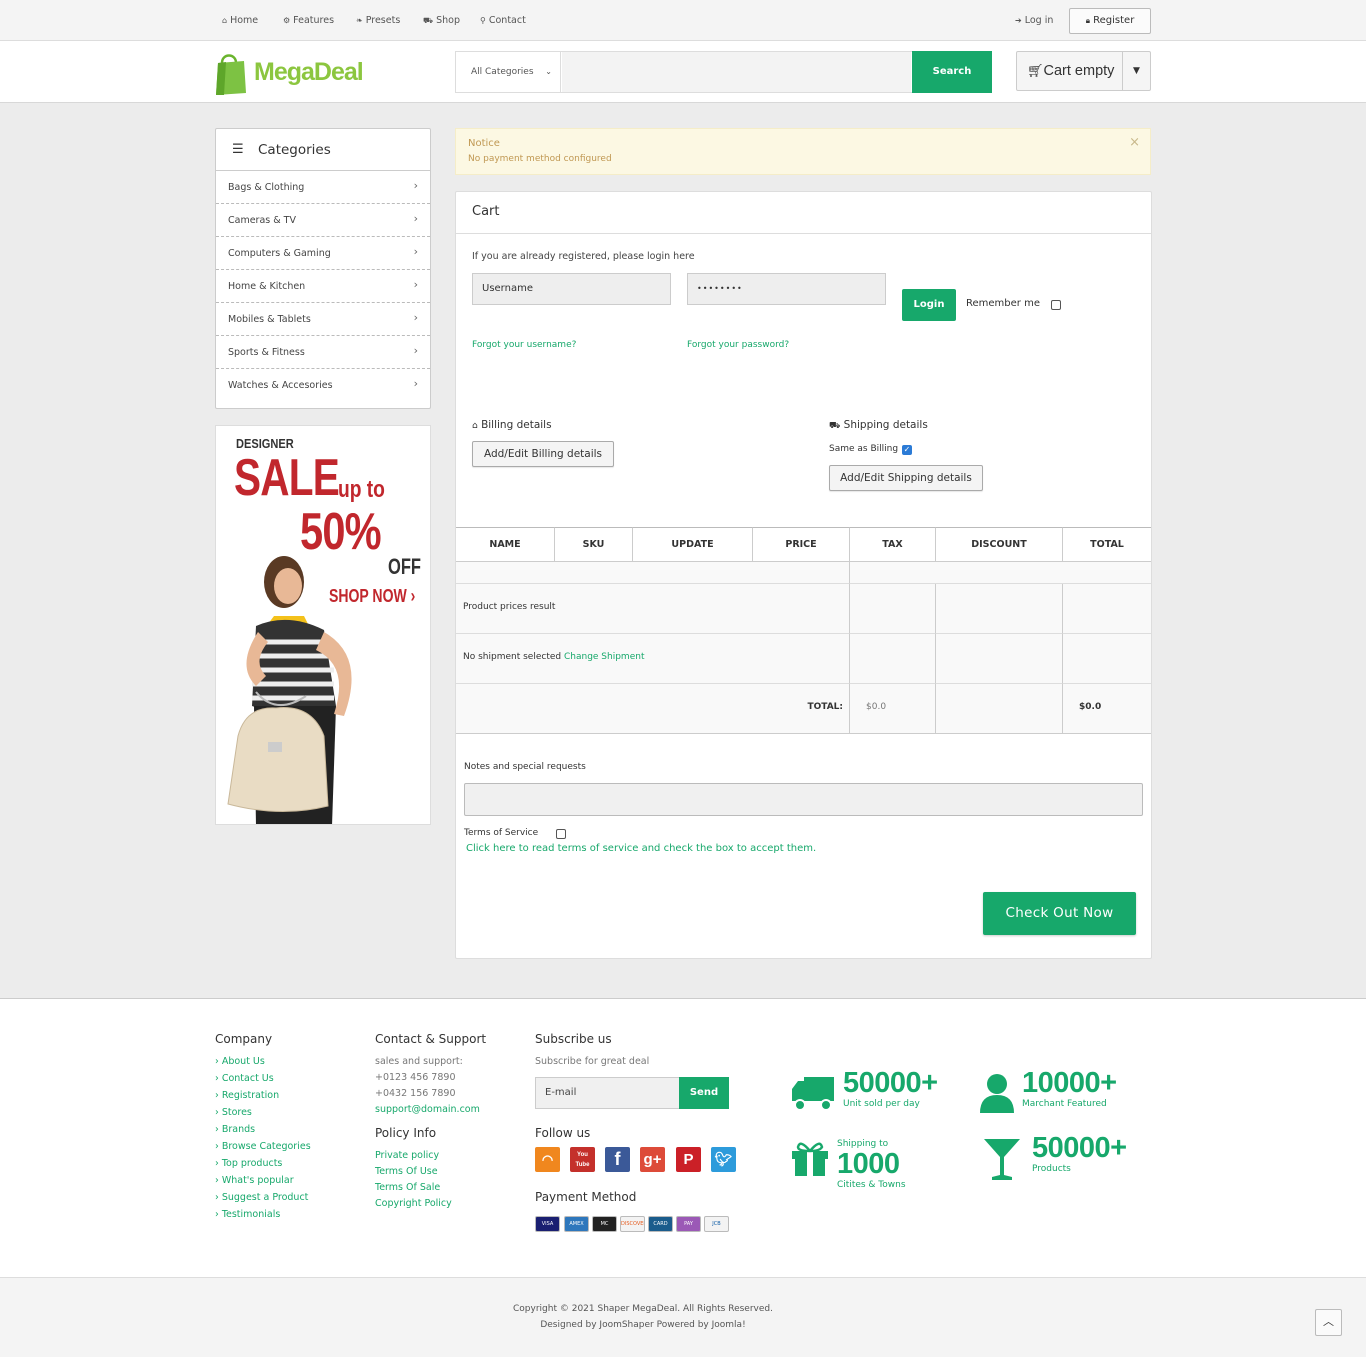 The height and width of the screenshot is (1357, 1366). What do you see at coordinates (999, 544) in the screenshot?
I see `column-header-discount: DISCOUNT` at bounding box center [999, 544].